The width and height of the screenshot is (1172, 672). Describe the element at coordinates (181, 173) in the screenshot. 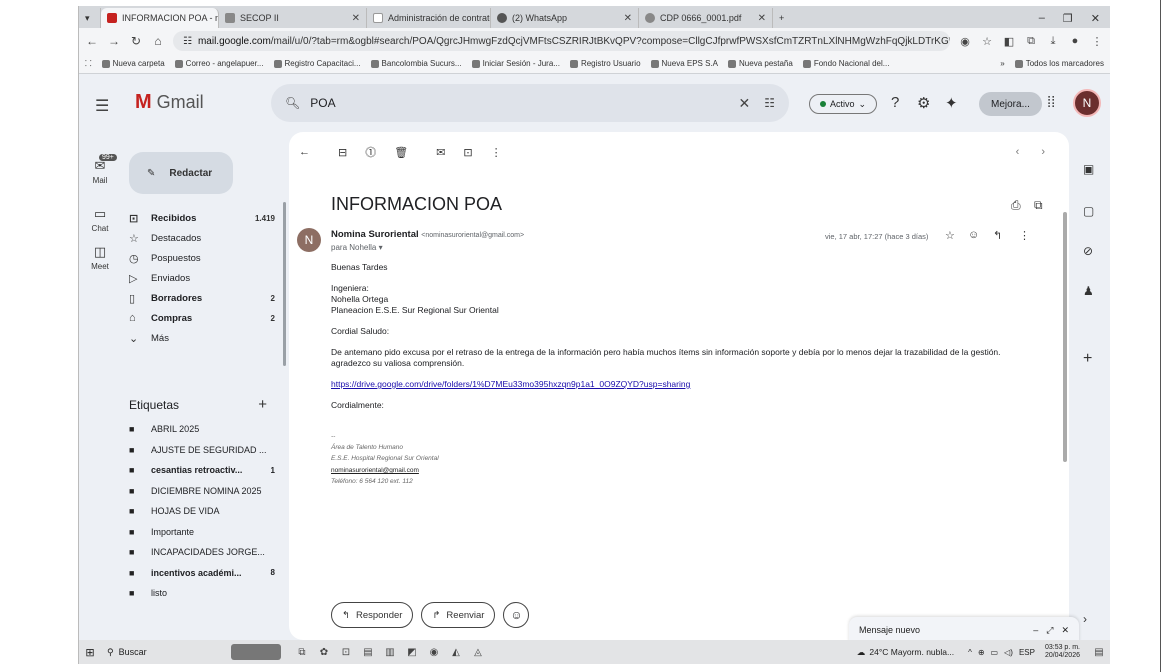

I see `compose-button: ✎ Redactar` at that location.